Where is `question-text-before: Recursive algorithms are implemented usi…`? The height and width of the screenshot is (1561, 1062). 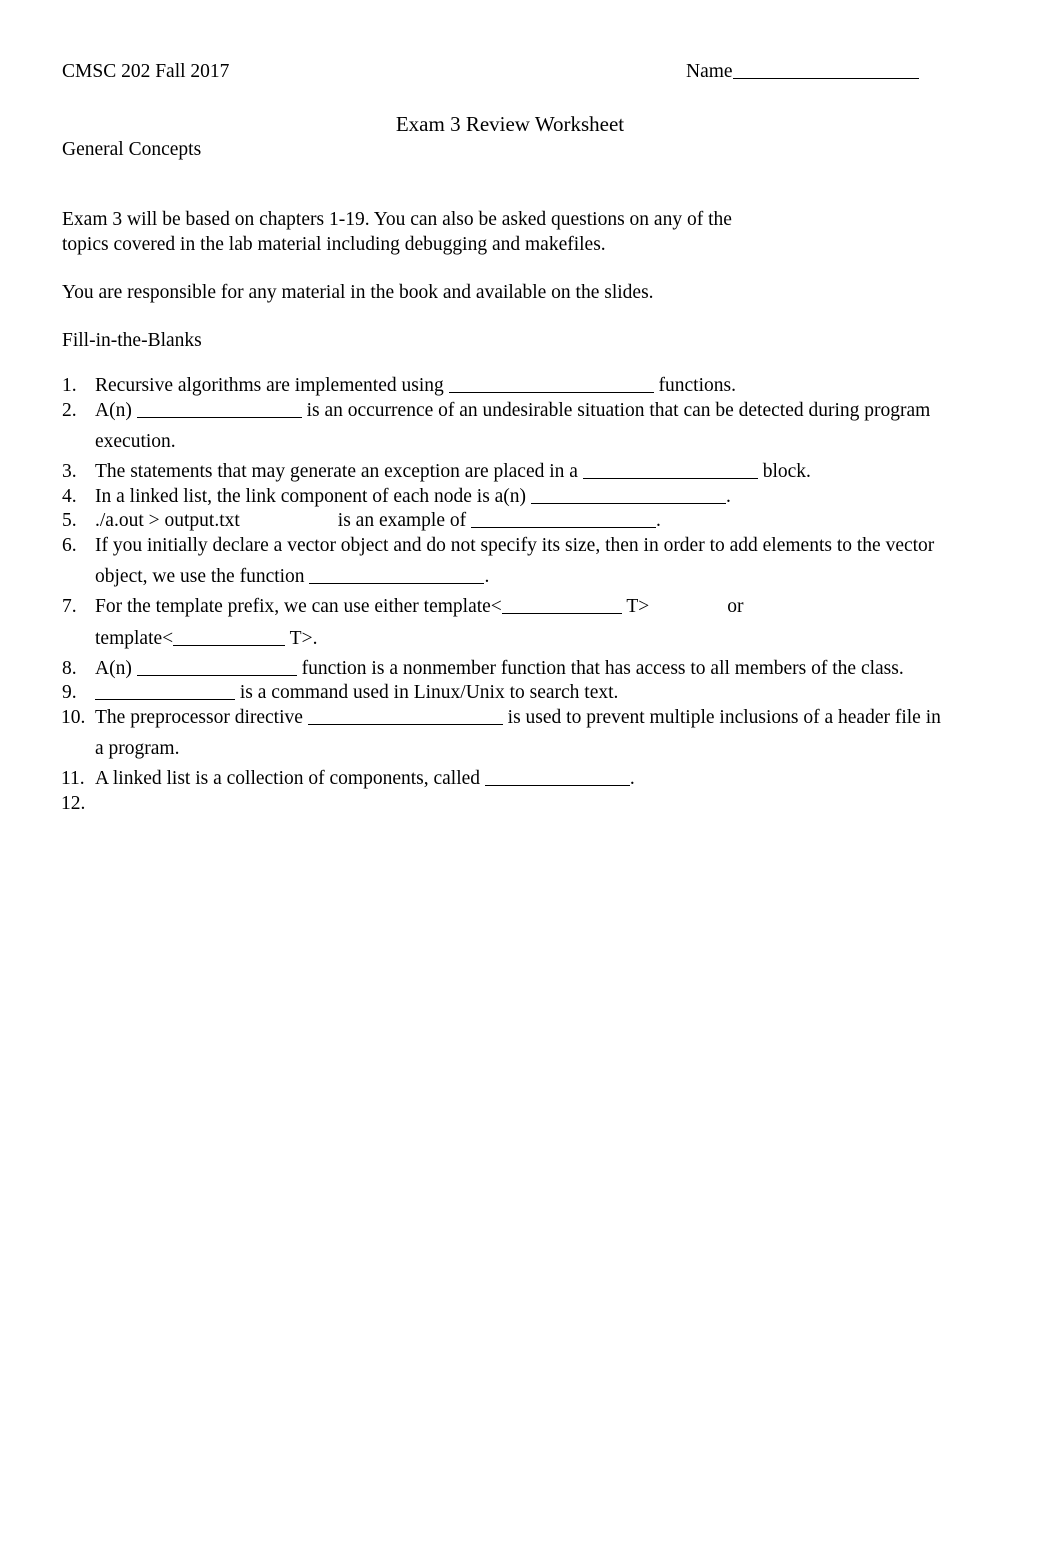
question-text-before: Recursive algorithms are implemented usi… is located at coordinates (272, 385).